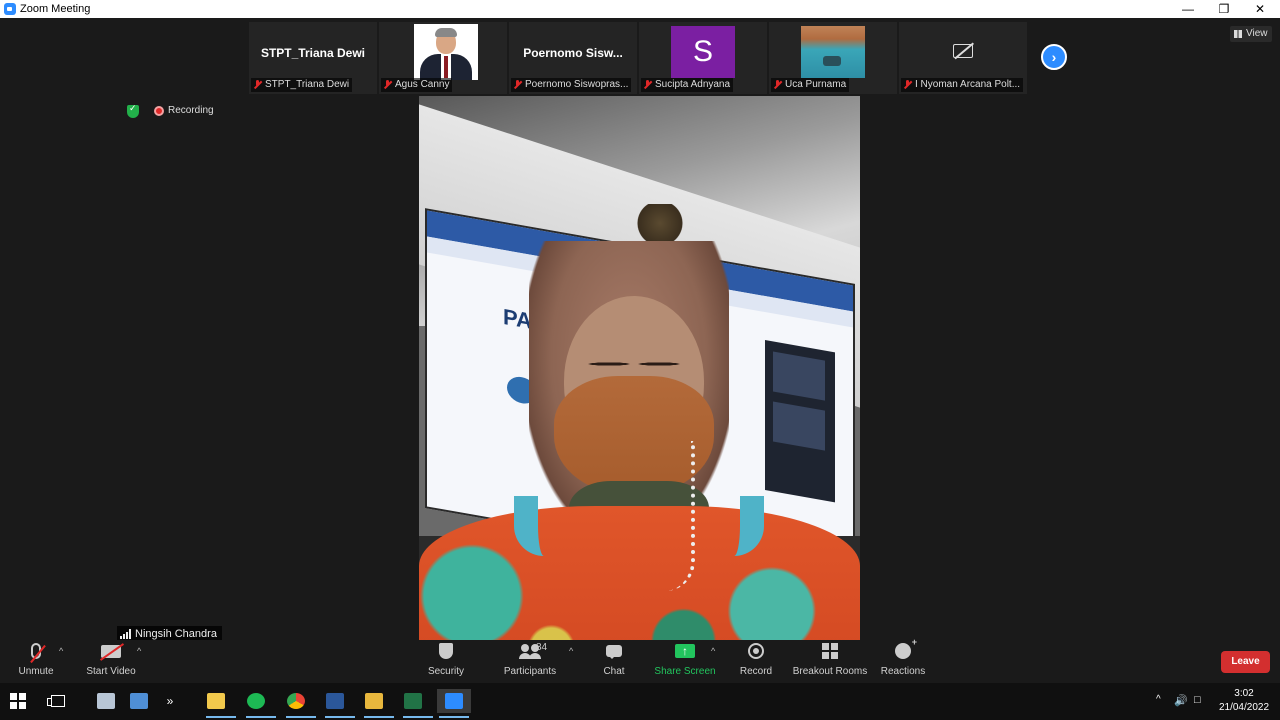 This screenshot has height=720, width=1280. Describe the element at coordinates (125, 634) in the screenshot. I see `signal-strength-icon` at that location.